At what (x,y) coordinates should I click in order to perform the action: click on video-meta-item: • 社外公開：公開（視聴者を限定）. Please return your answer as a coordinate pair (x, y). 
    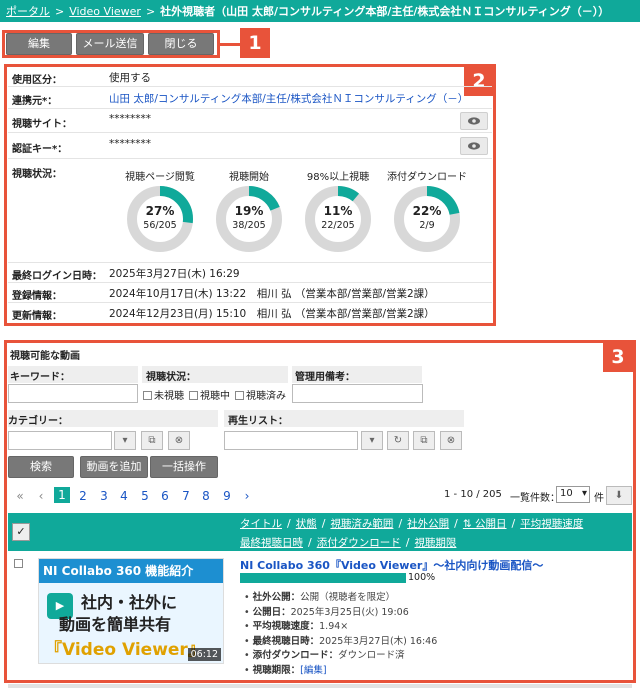
    Looking at the image, I should click on (320, 597).